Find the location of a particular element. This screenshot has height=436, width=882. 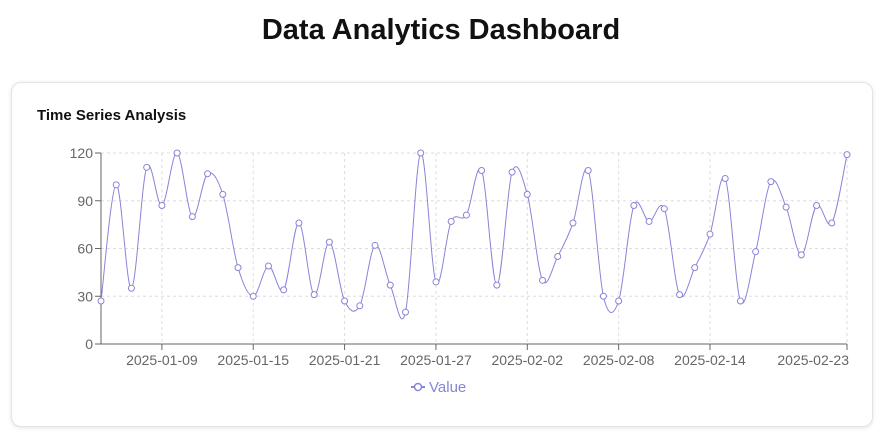

page-title: Data Analytics Dashboard is located at coordinates (441, 30).